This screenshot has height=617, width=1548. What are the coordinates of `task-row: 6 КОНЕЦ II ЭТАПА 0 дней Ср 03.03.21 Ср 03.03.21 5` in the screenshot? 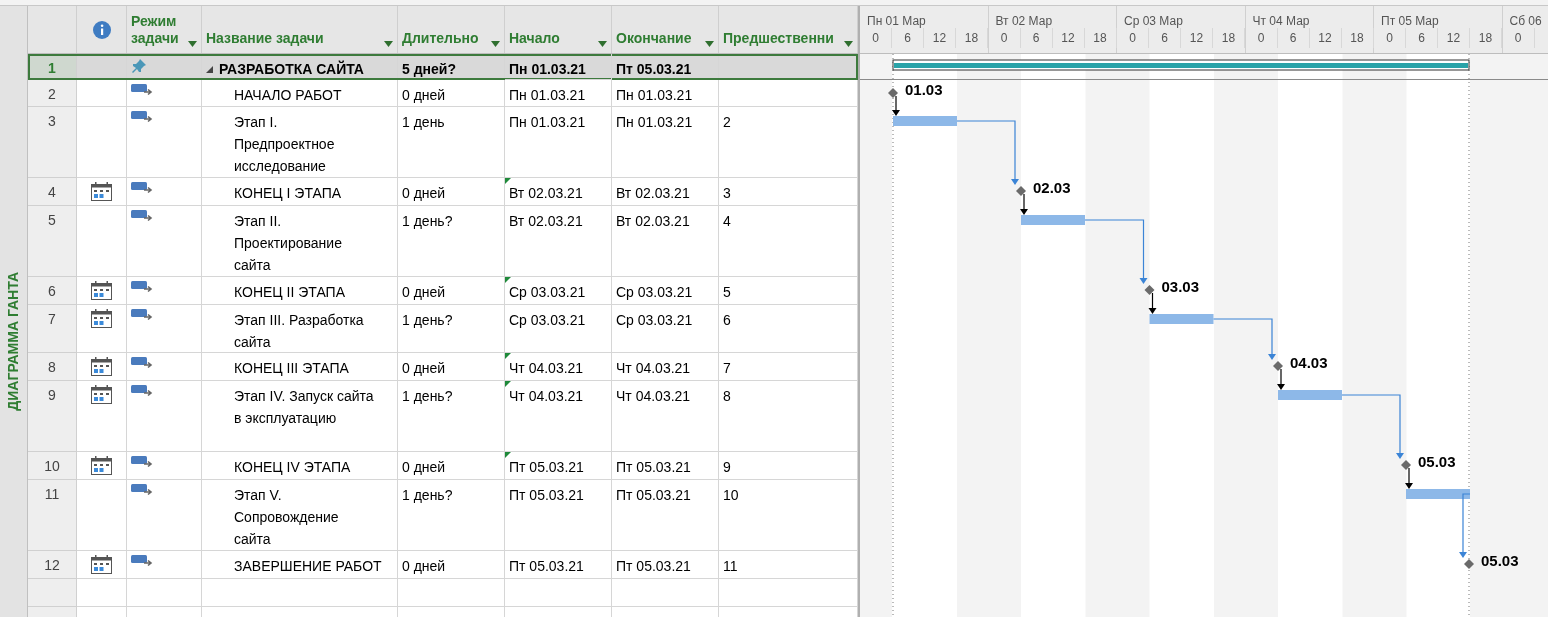 It's located at (443, 291).